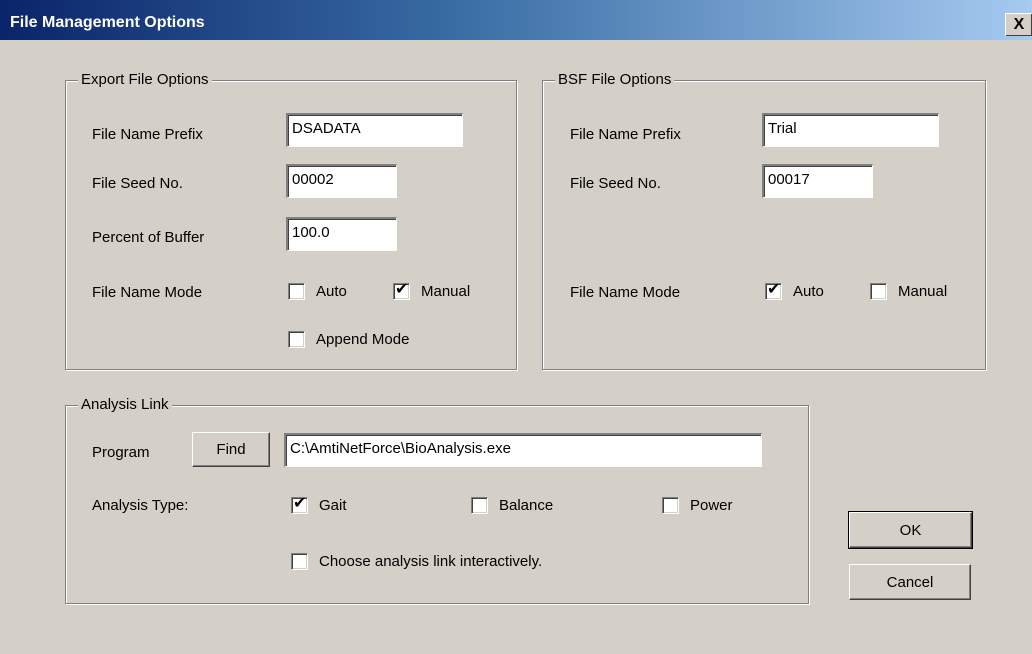  I want to click on export-append-checkbox: Append Mode, so click(348, 339).